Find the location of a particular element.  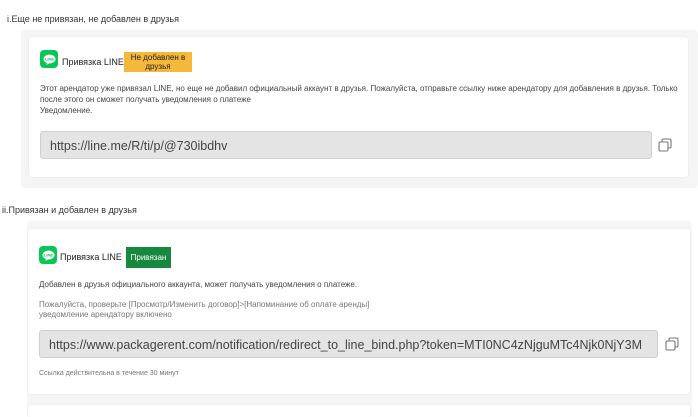

link-validity-note: Ссылка действительна в течение 30 минут is located at coordinates (109, 373).